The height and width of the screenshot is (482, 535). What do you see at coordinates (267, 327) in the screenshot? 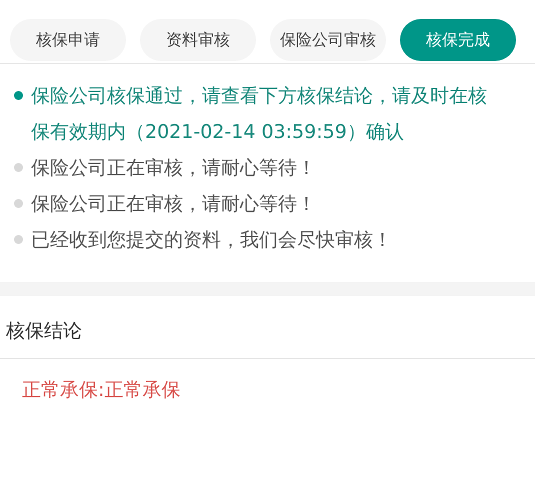
I see `section-title: 核保结论` at bounding box center [267, 327].